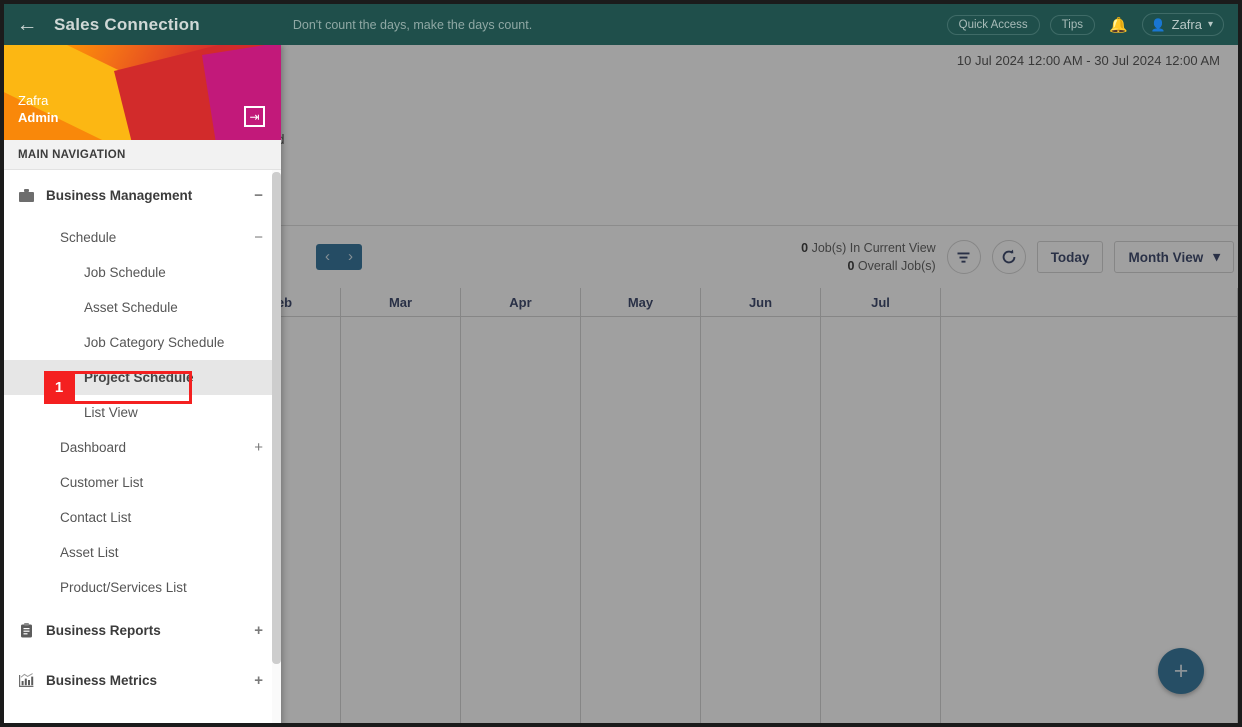 The image size is (1242, 727). Describe the element at coordinates (1210, 24) in the screenshot. I see `chevron-down-icon: ▾` at that location.